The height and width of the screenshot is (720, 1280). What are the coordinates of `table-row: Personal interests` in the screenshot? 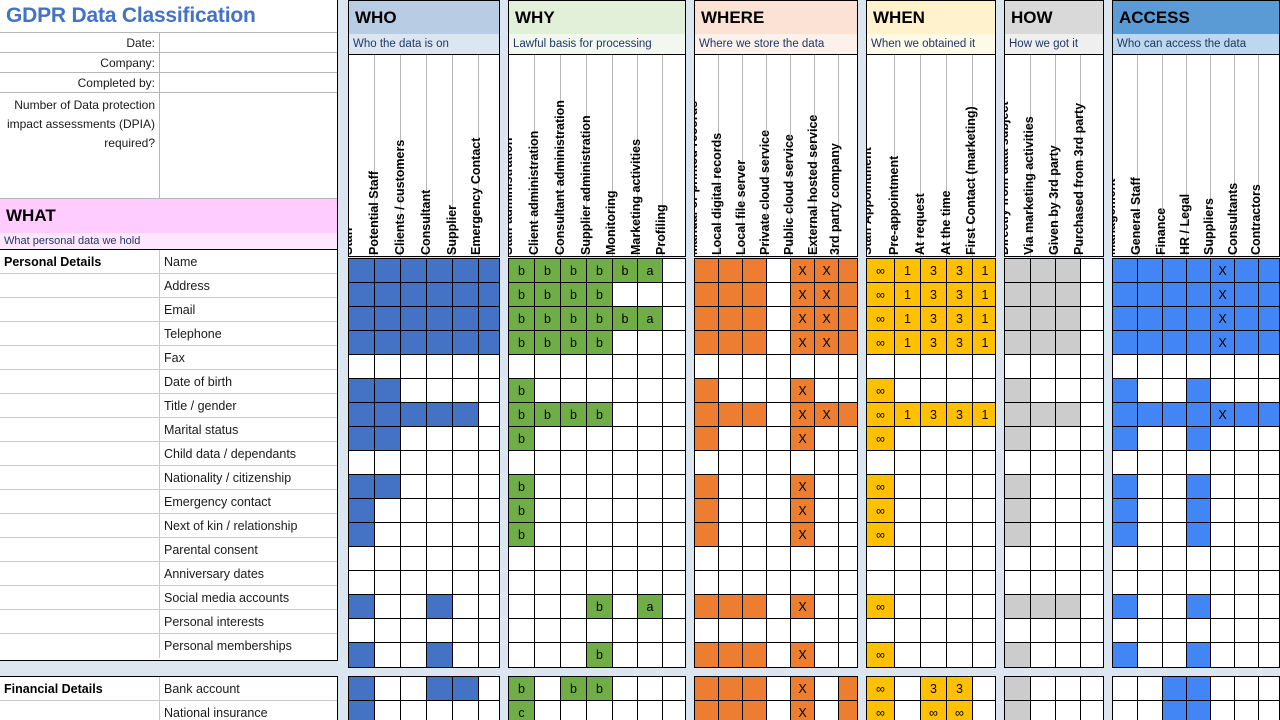 It's located at (168, 622).